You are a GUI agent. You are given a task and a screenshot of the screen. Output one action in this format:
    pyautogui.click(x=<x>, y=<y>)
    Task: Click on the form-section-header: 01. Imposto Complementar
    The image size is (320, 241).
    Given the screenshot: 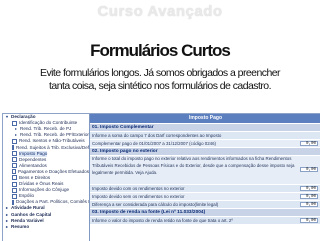 What is the action you would take?
    pyautogui.click(x=205, y=127)
    